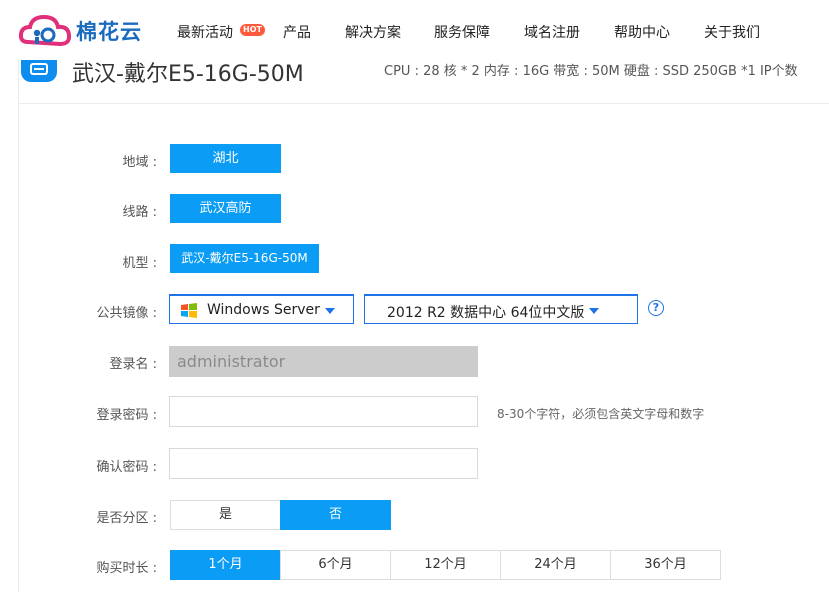 This screenshot has height=592, width=829. What do you see at coordinates (126, 568) in the screenshot?
I see `duration-label: 购买时长 :` at bounding box center [126, 568].